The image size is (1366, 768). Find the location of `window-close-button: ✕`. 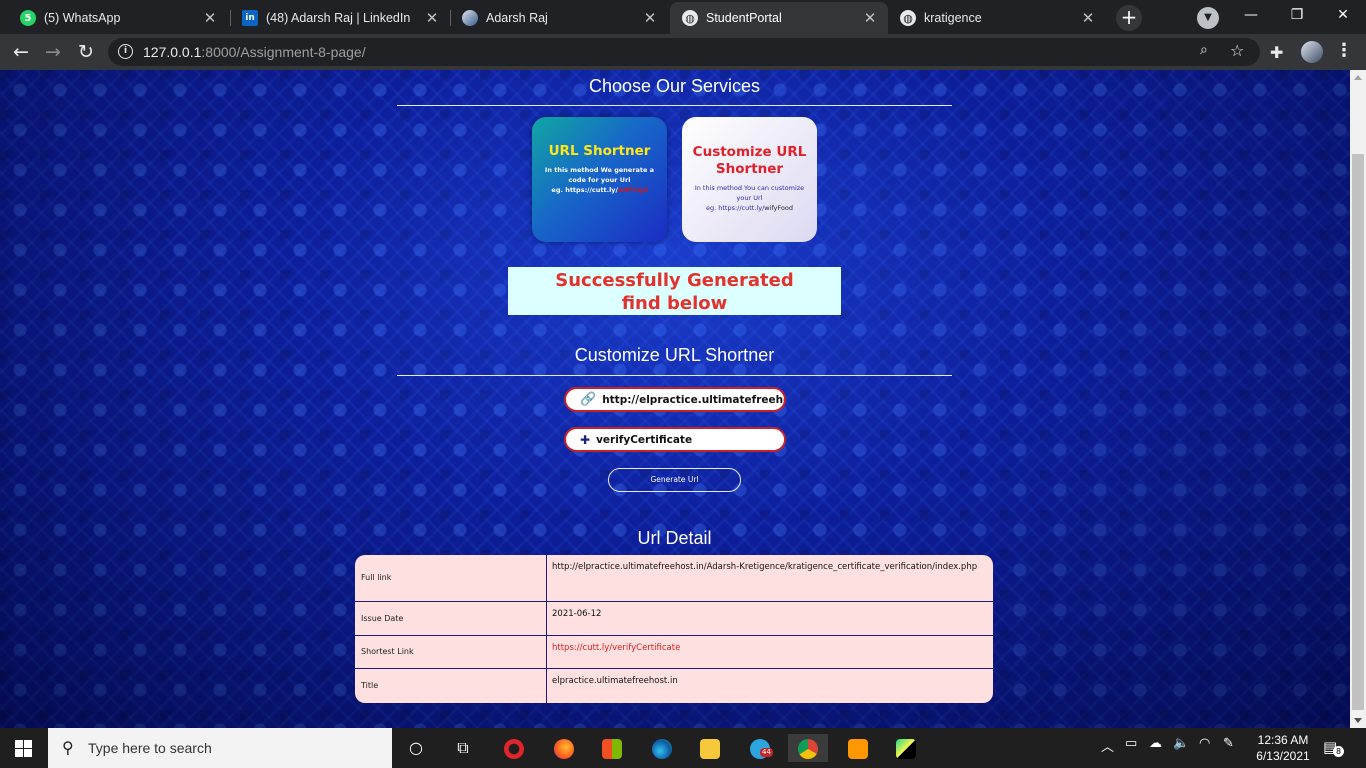

window-close-button: ✕ is located at coordinates (1343, 16).